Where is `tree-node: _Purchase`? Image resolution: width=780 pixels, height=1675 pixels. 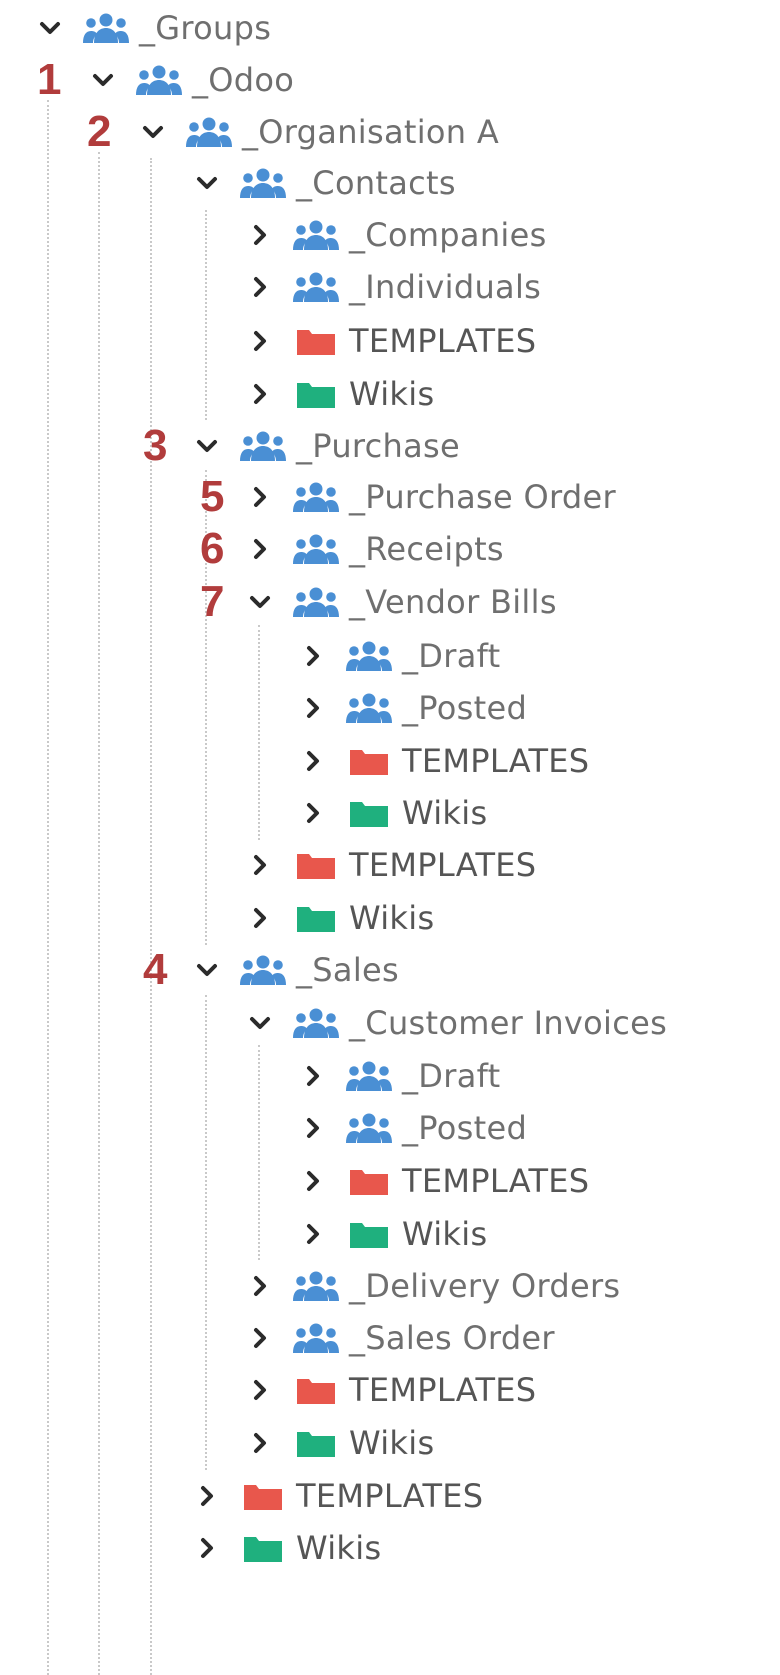
tree-node: _Purchase is located at coordinates (326, 446).